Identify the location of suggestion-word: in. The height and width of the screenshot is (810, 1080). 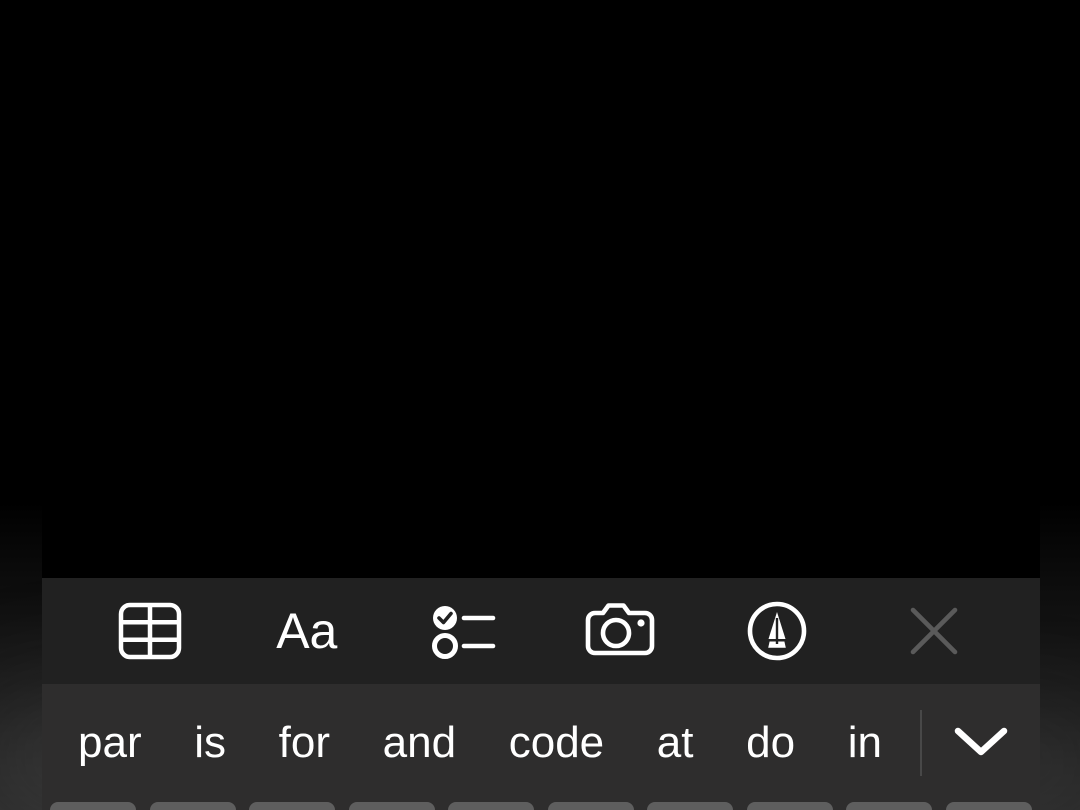
(865, 743).